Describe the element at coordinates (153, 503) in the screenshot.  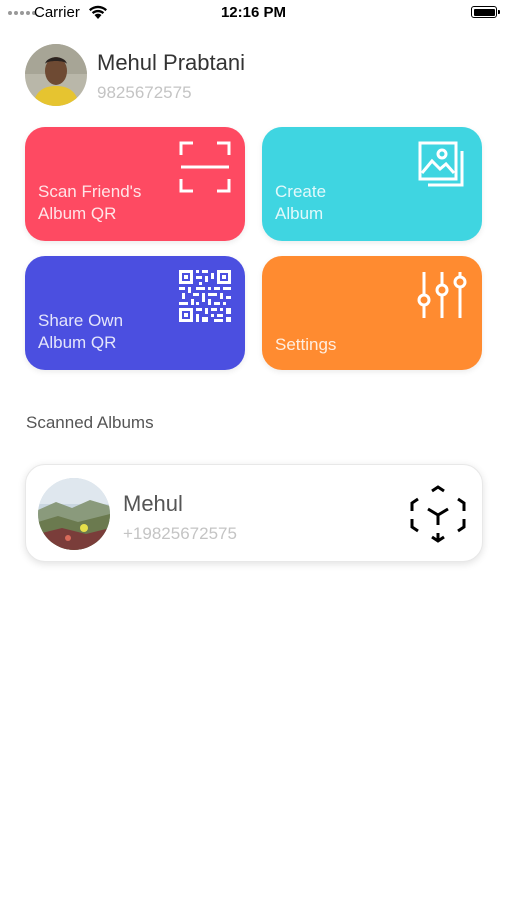
I see `album-name: Mehul` at that location.